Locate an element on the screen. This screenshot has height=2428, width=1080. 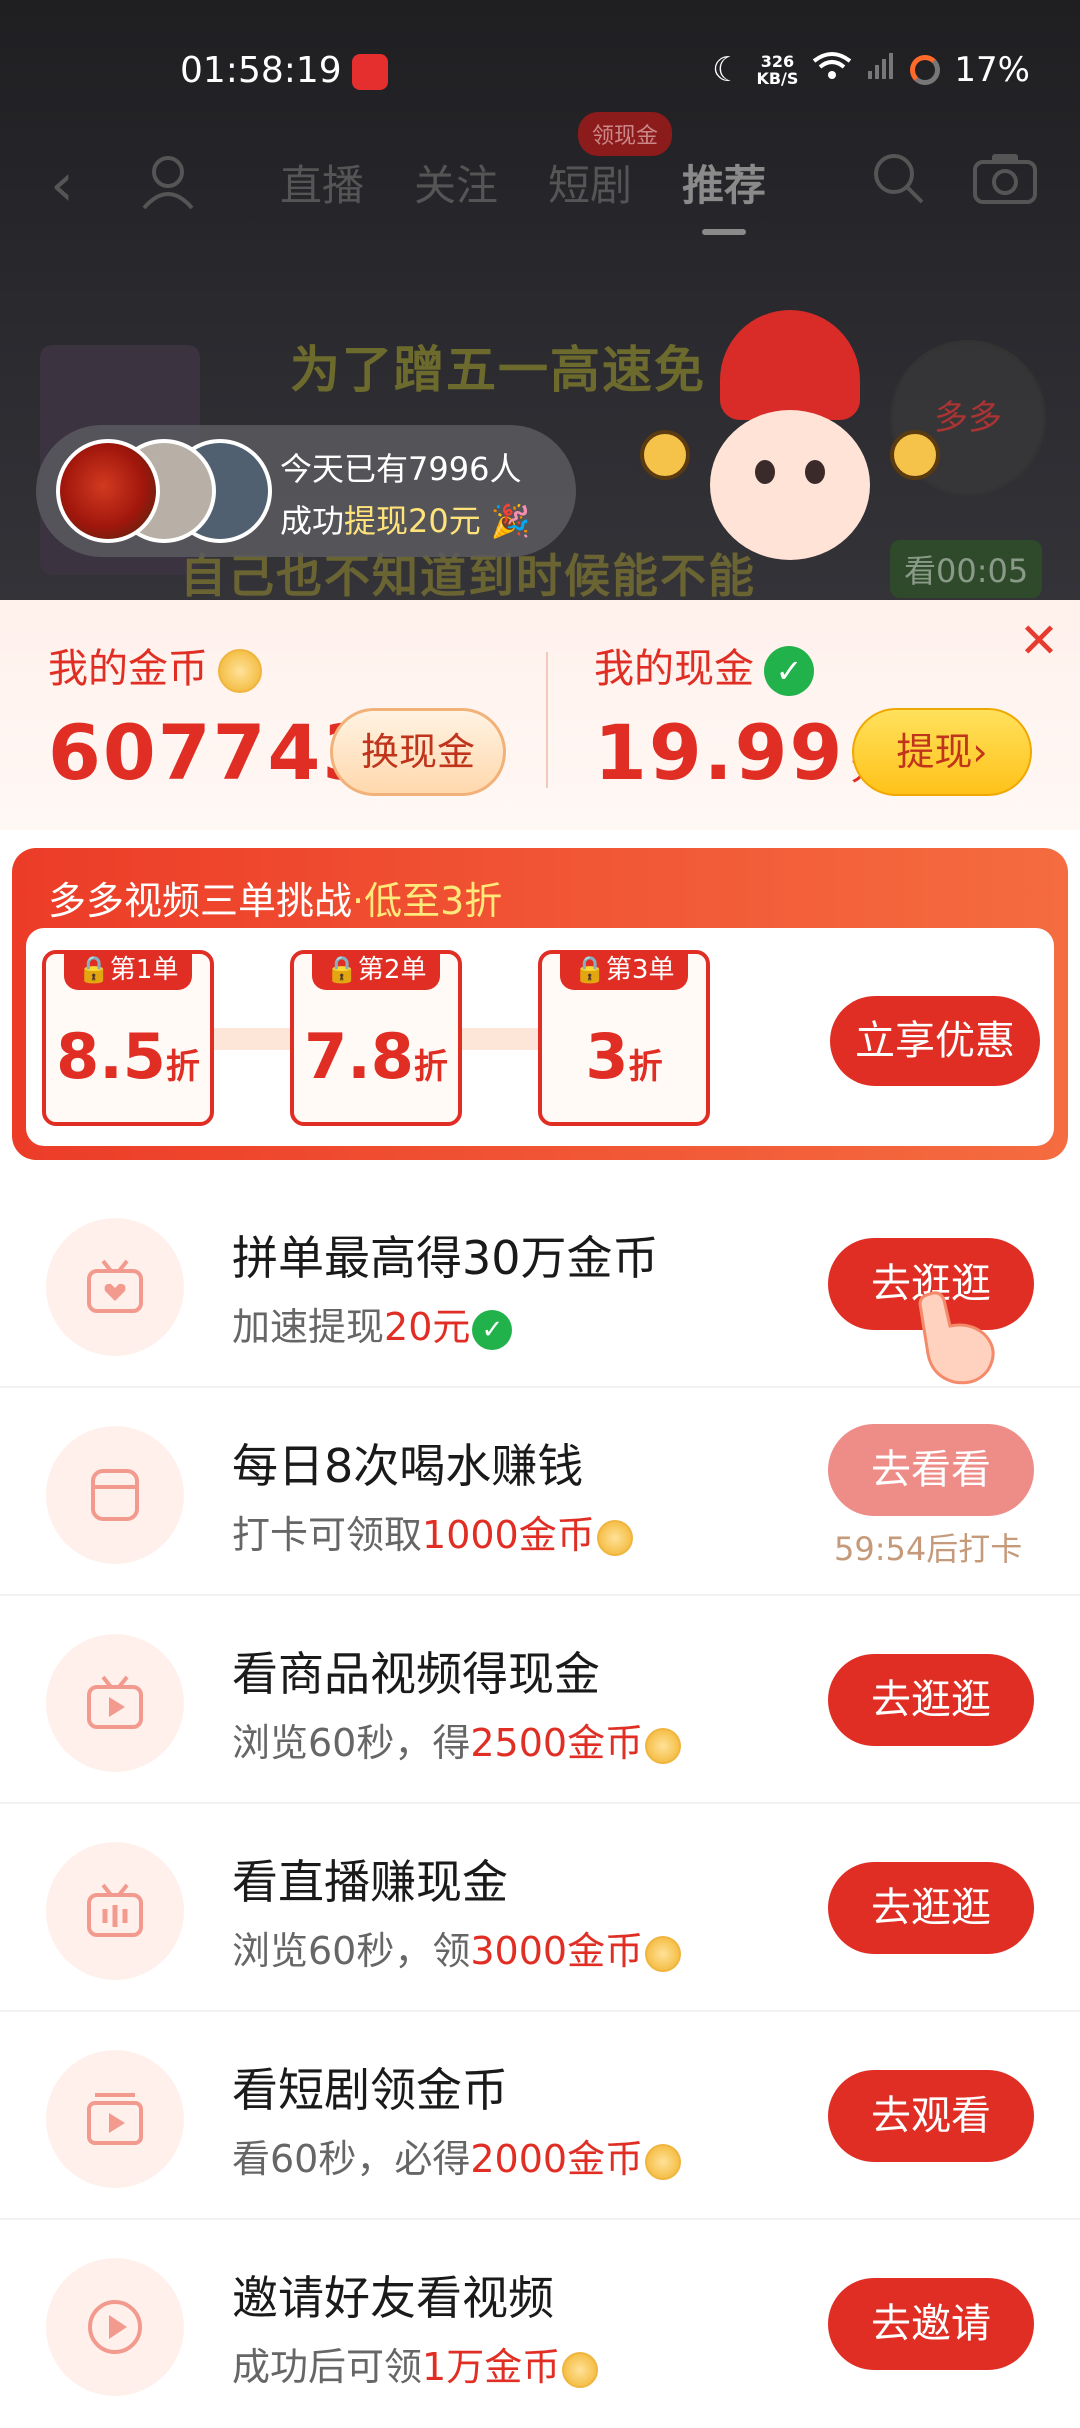
task-row: 看直播赚现金 浏览60秒，领3000金币 去逛逛 is located at coordinates (540, 1908).